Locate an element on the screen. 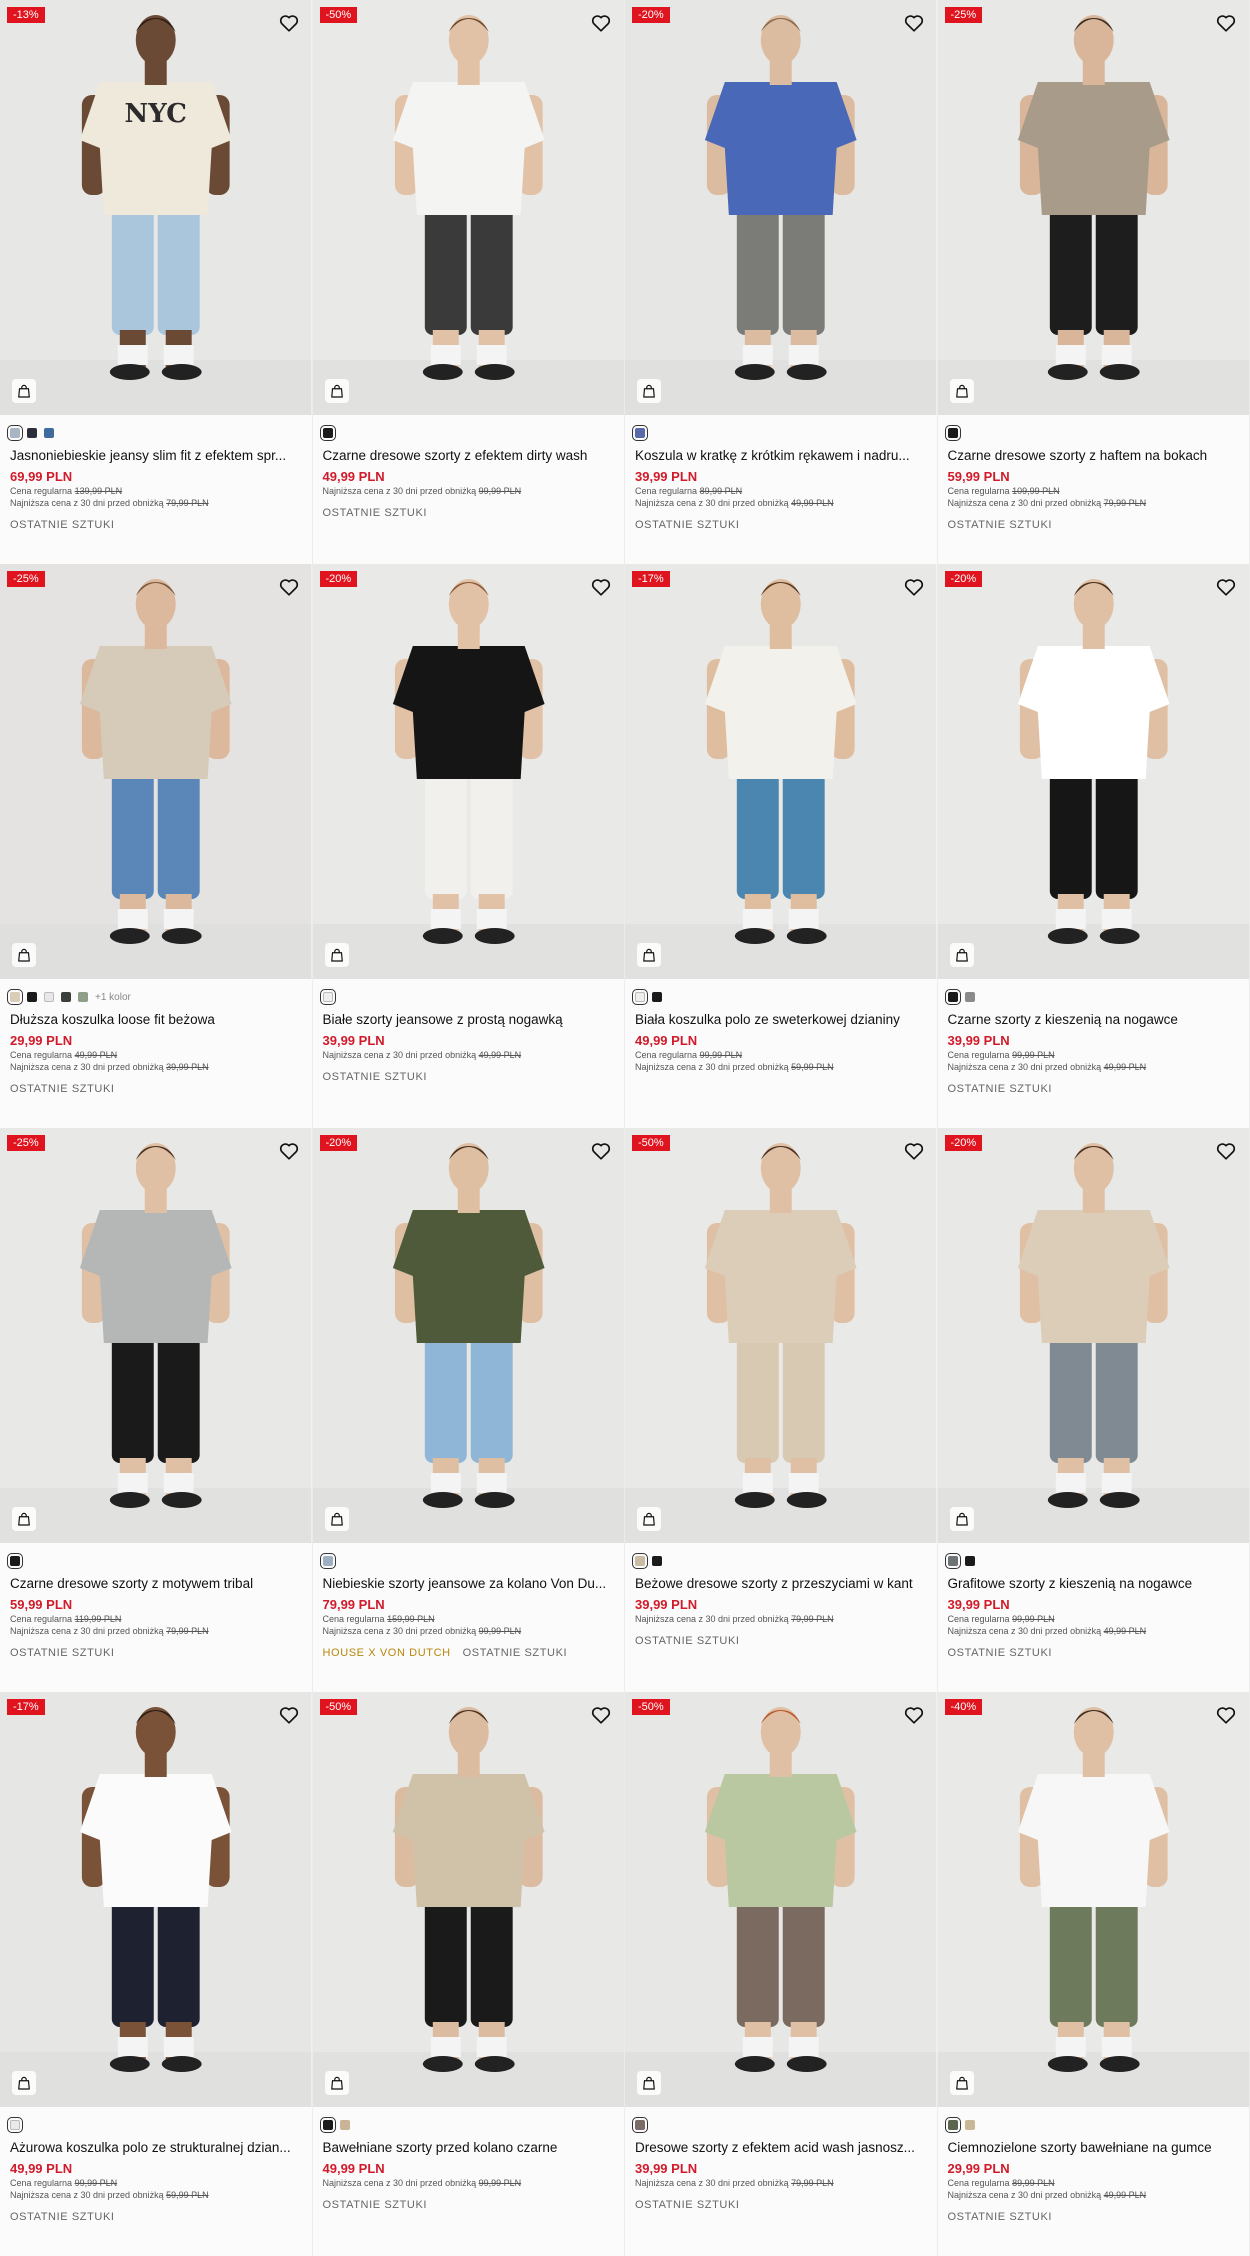 This screenshot has height=2256, width=1250. product-name: Ciemnozielone szorty bawełniane na gumce is located at coordinates (1094, 2148).